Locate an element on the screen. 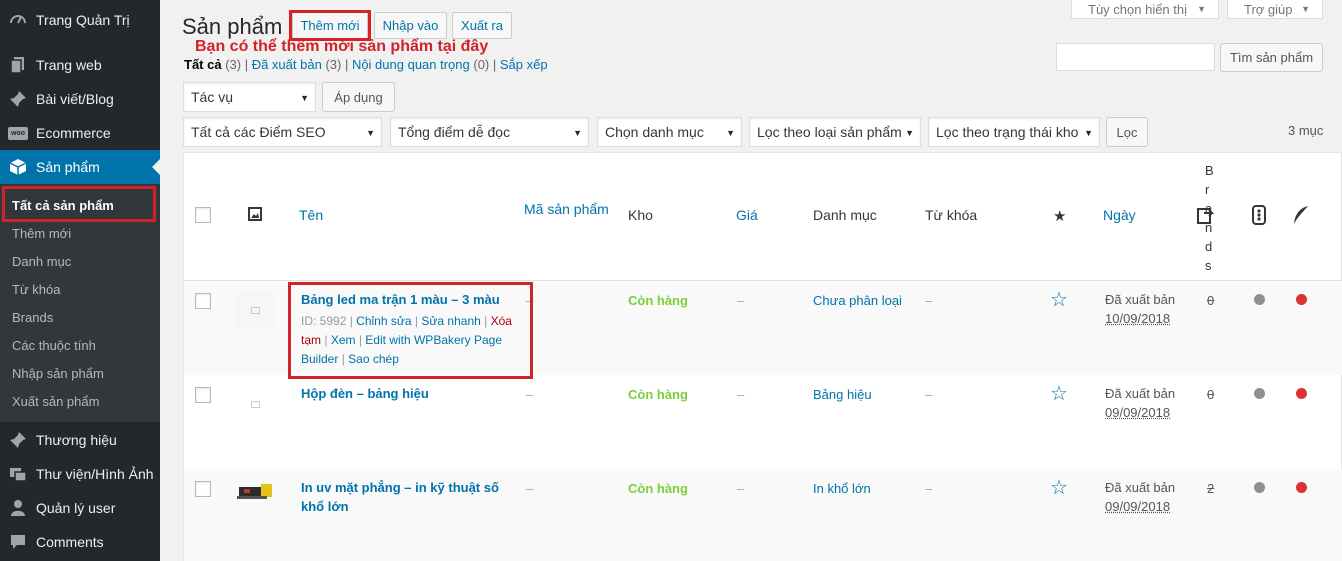 Image resolution: width=1342 pixels, height=561 pixels. submenu-export: Xuất sản phẩm is located at coordinates (55, 401).